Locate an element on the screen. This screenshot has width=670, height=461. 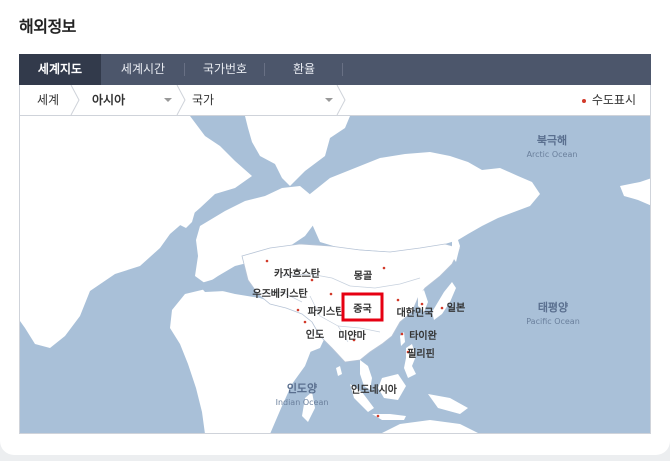
ocean-label-pacific: 태평양 is located at coordinates (553, 307).